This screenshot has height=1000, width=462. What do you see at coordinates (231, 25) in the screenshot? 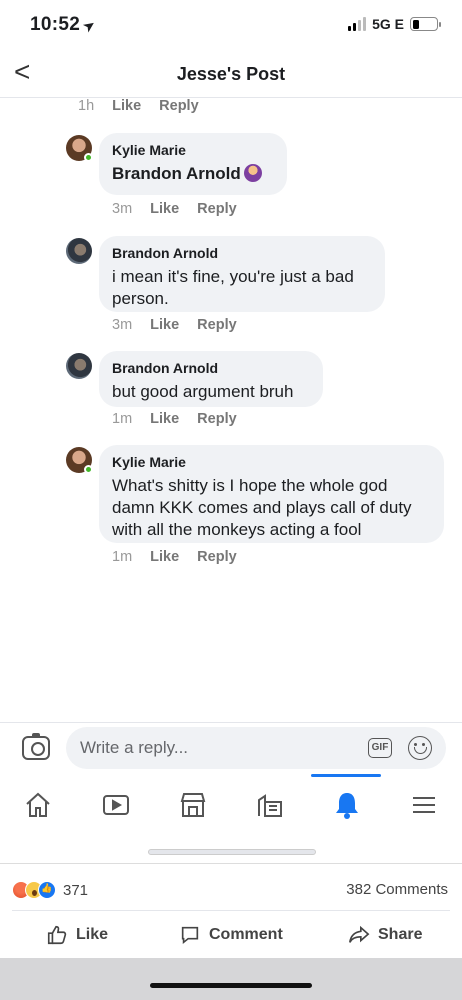
I see `status-bar: 10:52➤ 5G E` at bounding box center [231, 25].